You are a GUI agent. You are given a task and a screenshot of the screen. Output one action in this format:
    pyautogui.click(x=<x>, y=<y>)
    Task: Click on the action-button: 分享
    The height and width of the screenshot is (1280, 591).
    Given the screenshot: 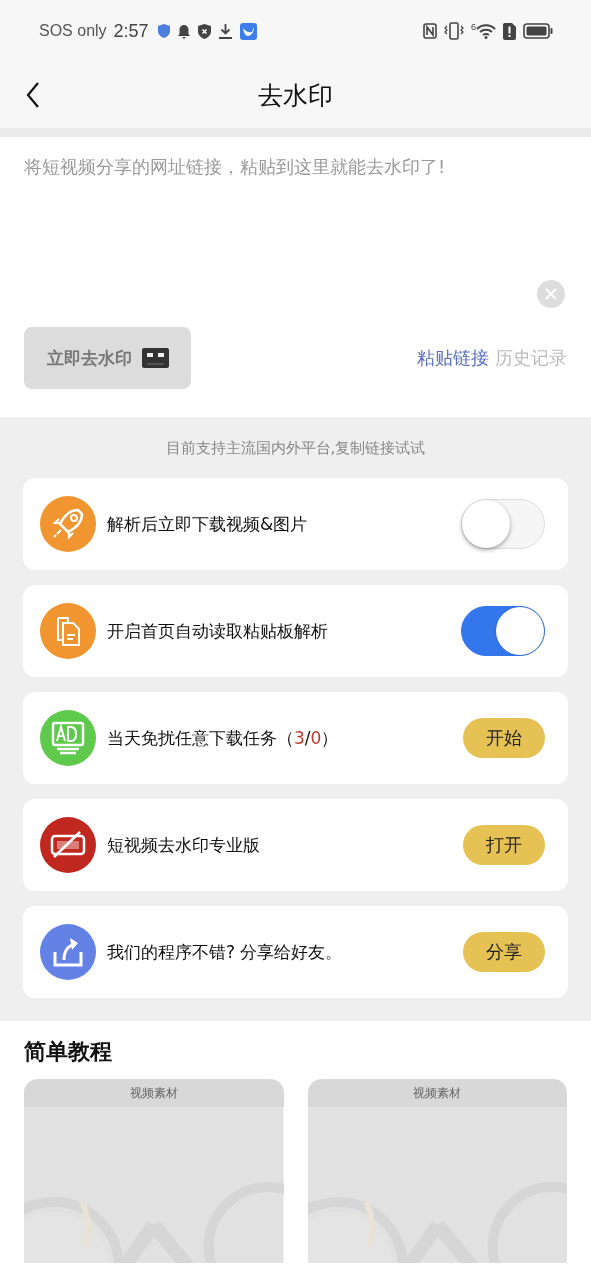 What is the action you would take?
    pyautogui.click(x=504, y=952)
    